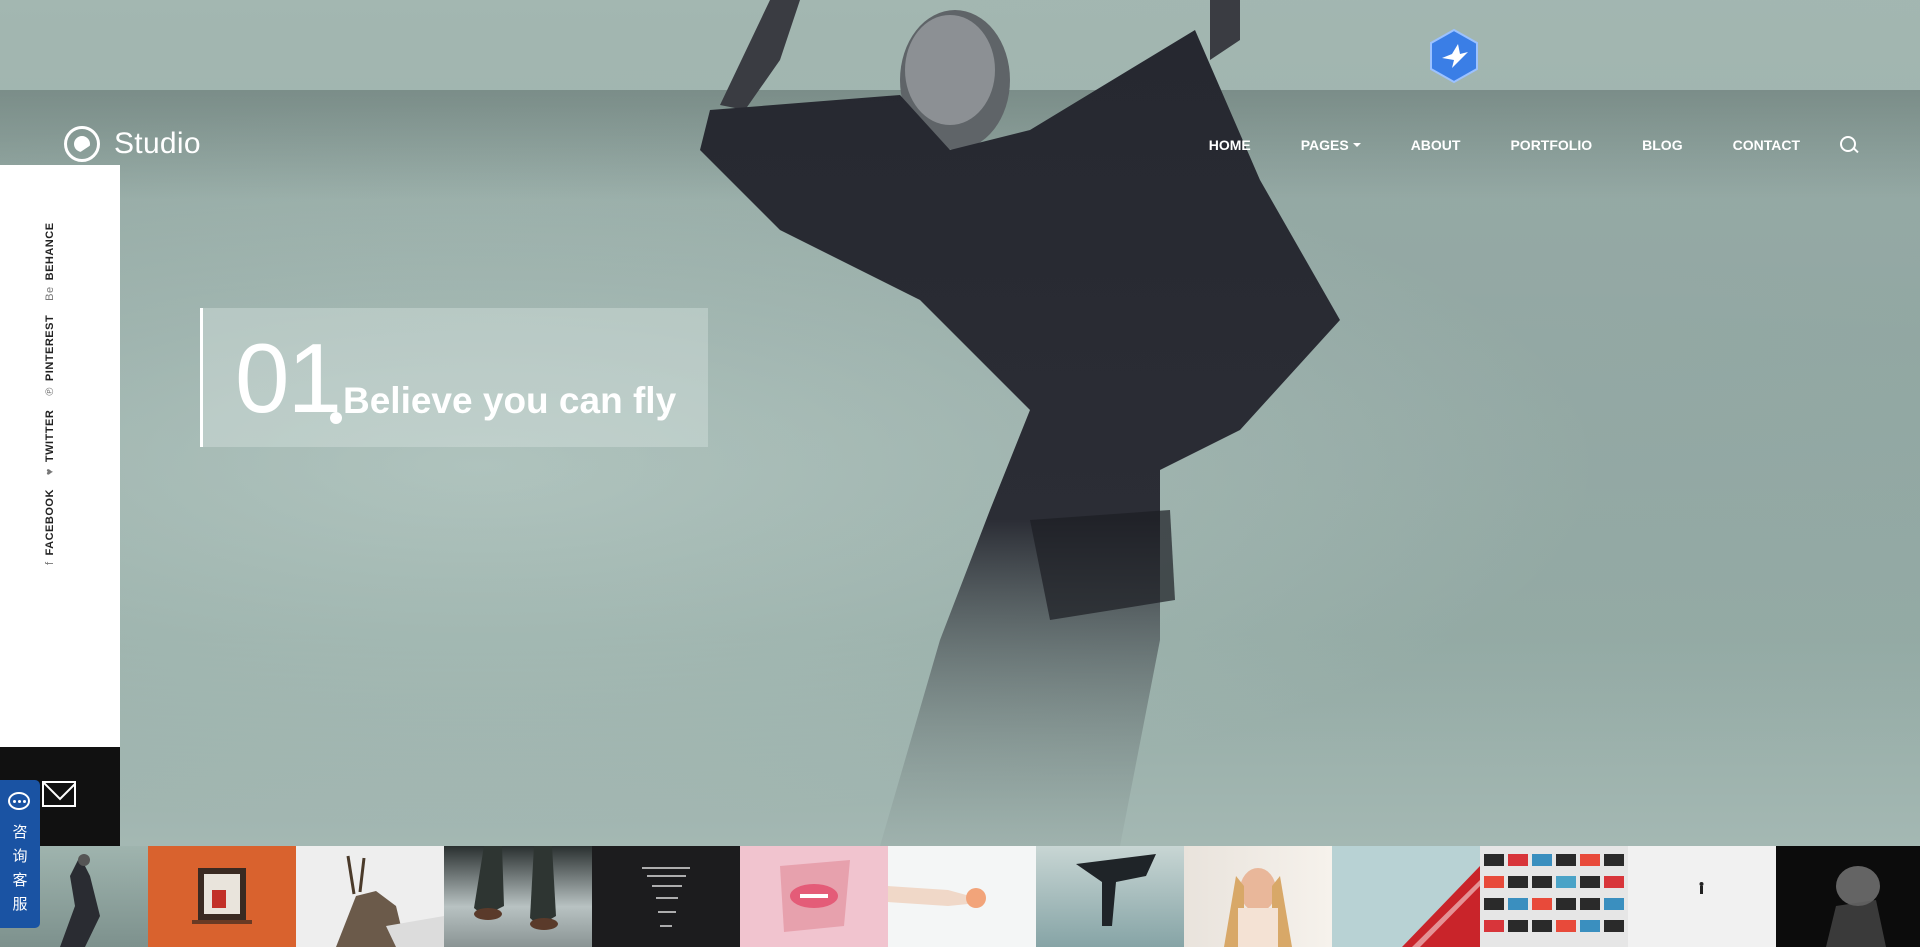  Describe the element at coordinates (19, 801) in the screenshot. I see `chat-bubble-icon` at that location.